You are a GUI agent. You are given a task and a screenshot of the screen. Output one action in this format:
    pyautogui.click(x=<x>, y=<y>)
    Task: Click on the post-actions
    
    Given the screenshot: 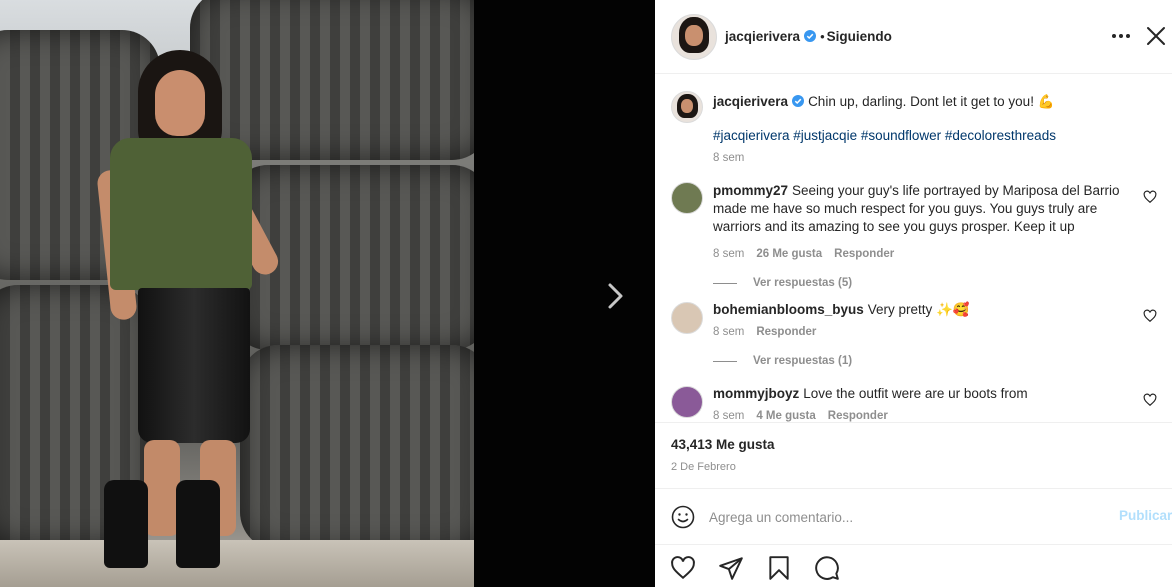 What is the action you would take?
    pyautogui.click(x=913, y=565)
    